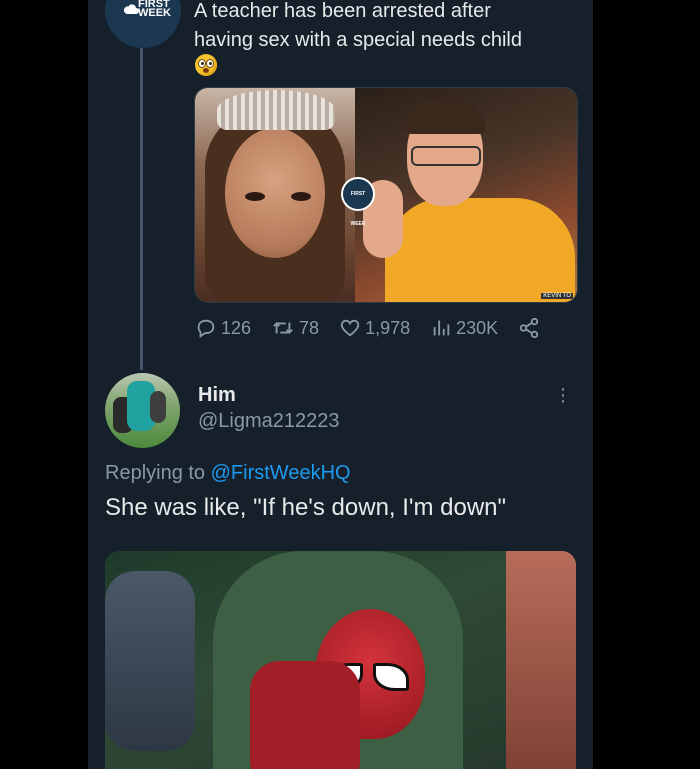 The image size is (700, 769). What do you see at coordinates (269, 421) in the screenshot?
I see `reply-author-handle: @Ligma212223` at bounding box center [269, 421].